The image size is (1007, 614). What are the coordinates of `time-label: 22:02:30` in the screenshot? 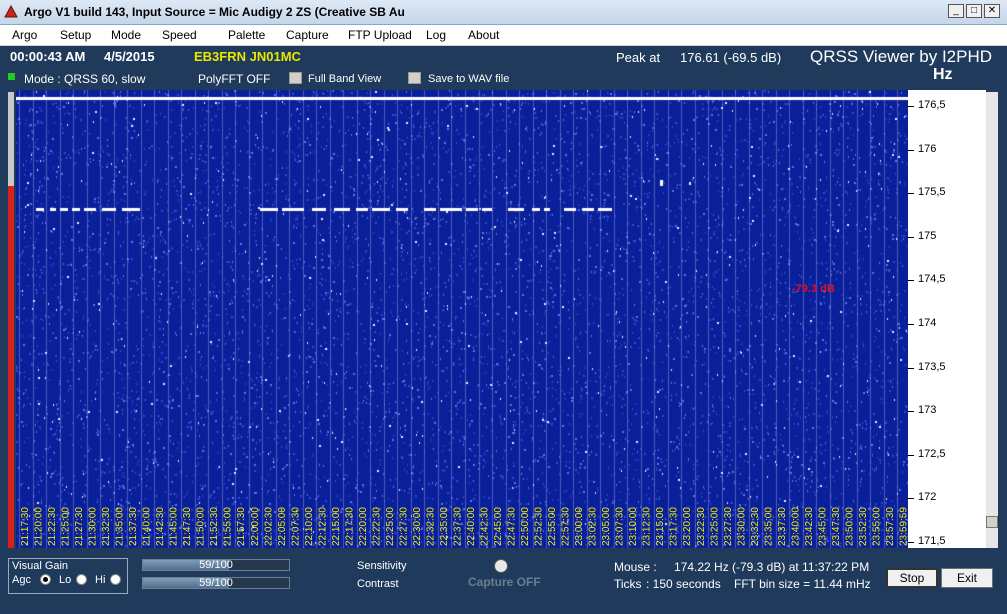 It's located at (268, 526).